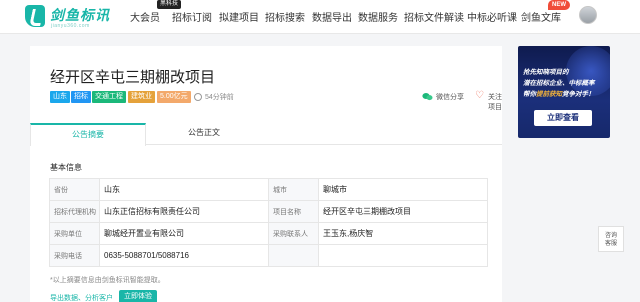 Image resolution: width=640 pixels, height=302 pixels. I want to click on tag-industry: 交通工程, so click(109, 97).